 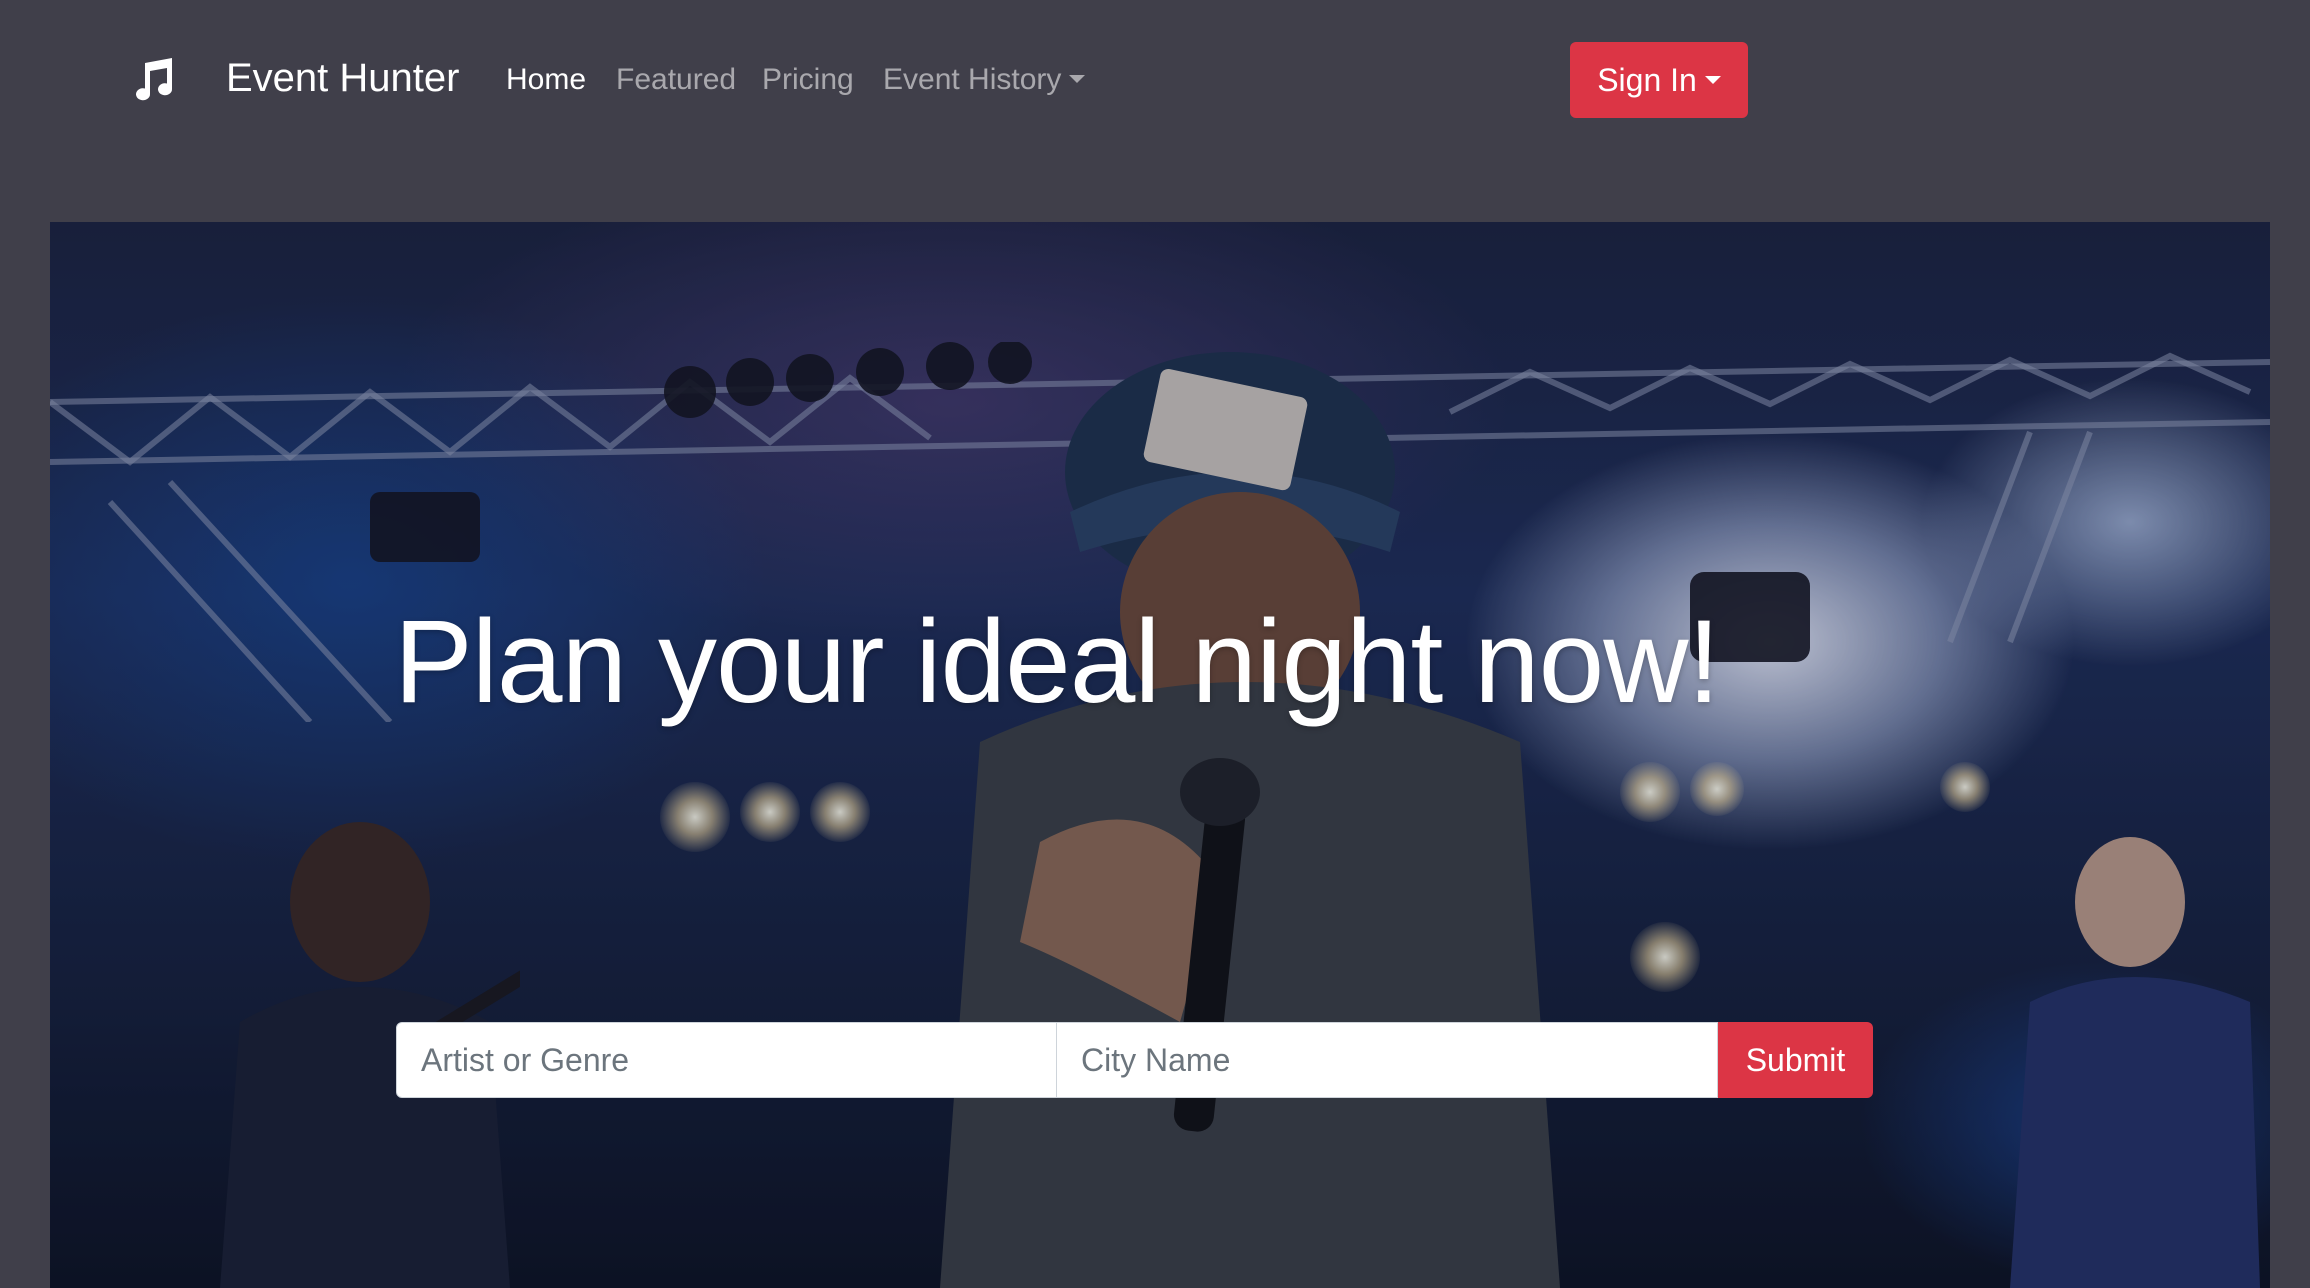 I want to click on nav-link-label: Event History, so click(x=972, y=79).